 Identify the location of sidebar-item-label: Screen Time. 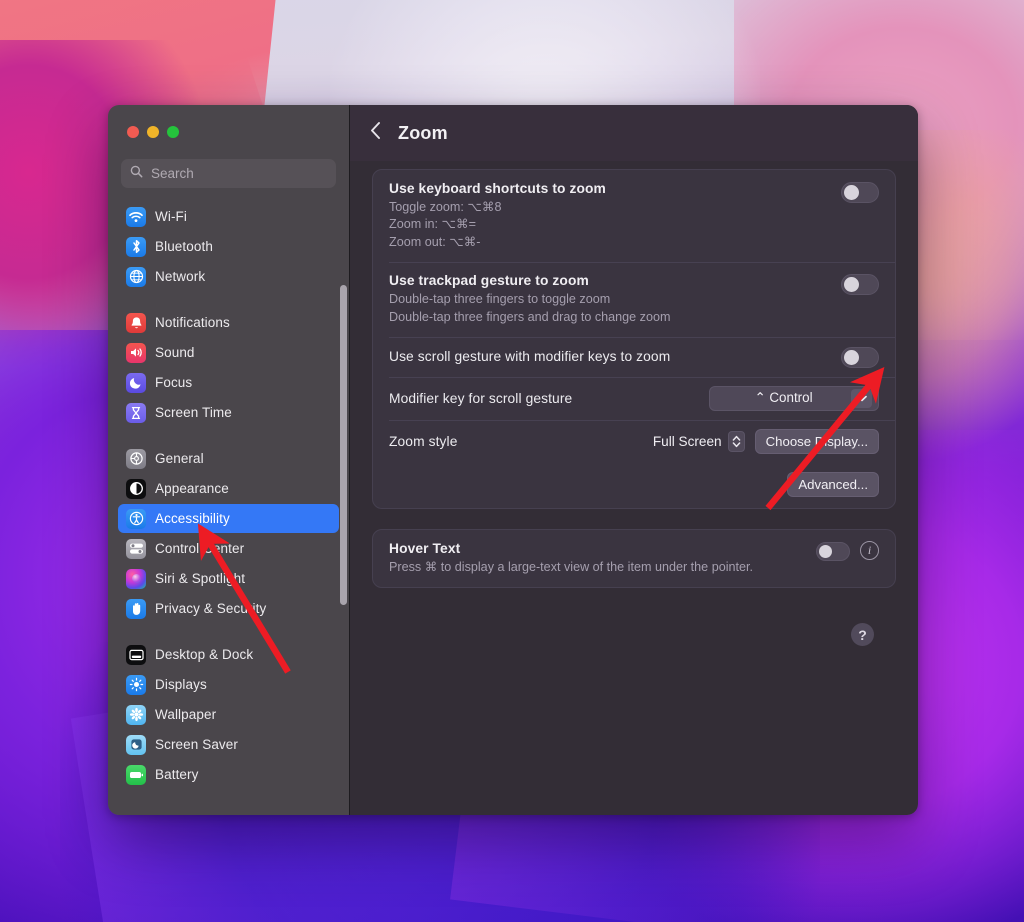
(193, 412).